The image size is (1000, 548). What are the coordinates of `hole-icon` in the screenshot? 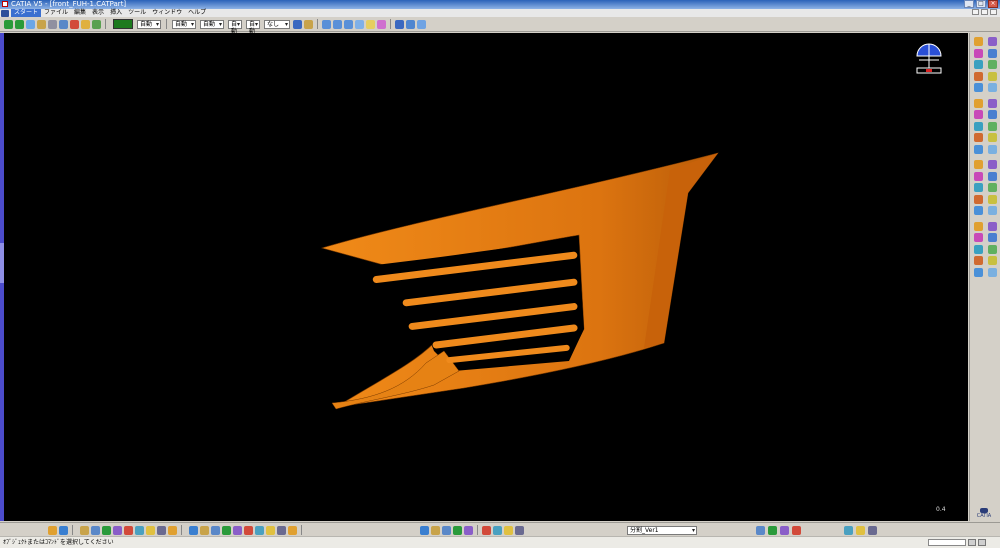 It's located at (978, 64).